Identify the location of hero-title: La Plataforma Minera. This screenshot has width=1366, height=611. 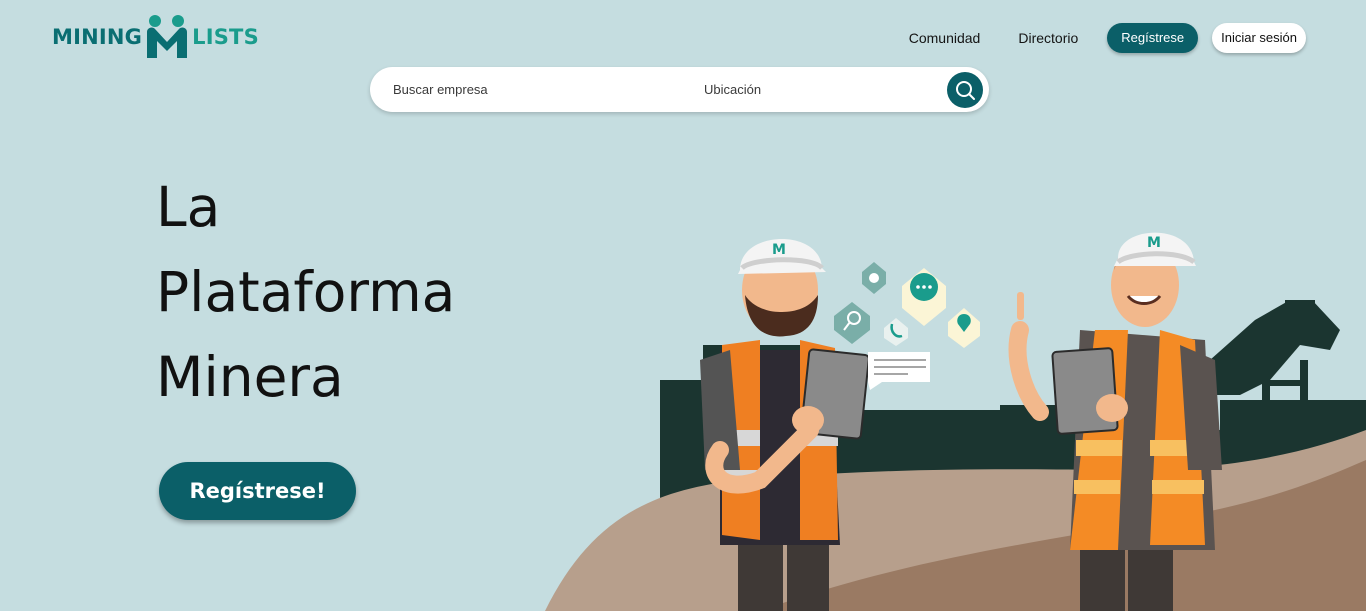
(305, 292).